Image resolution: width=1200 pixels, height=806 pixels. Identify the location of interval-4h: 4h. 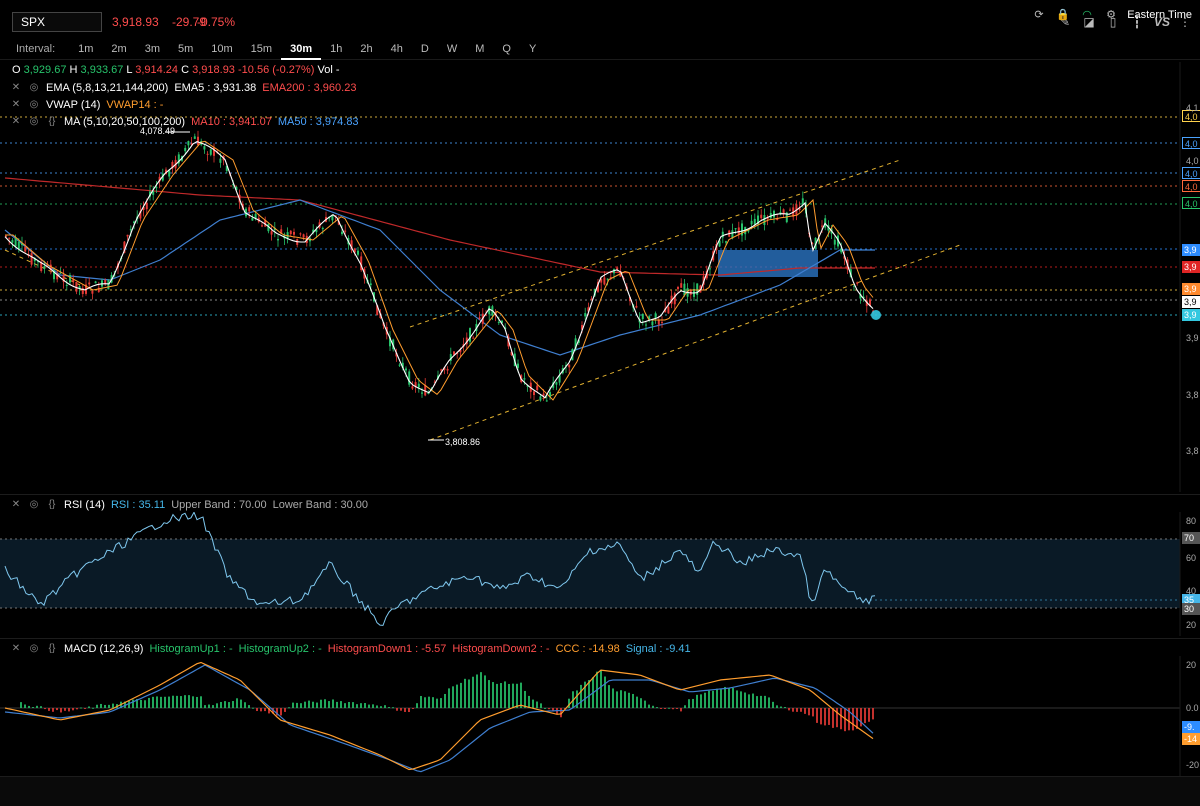
(397, 49).